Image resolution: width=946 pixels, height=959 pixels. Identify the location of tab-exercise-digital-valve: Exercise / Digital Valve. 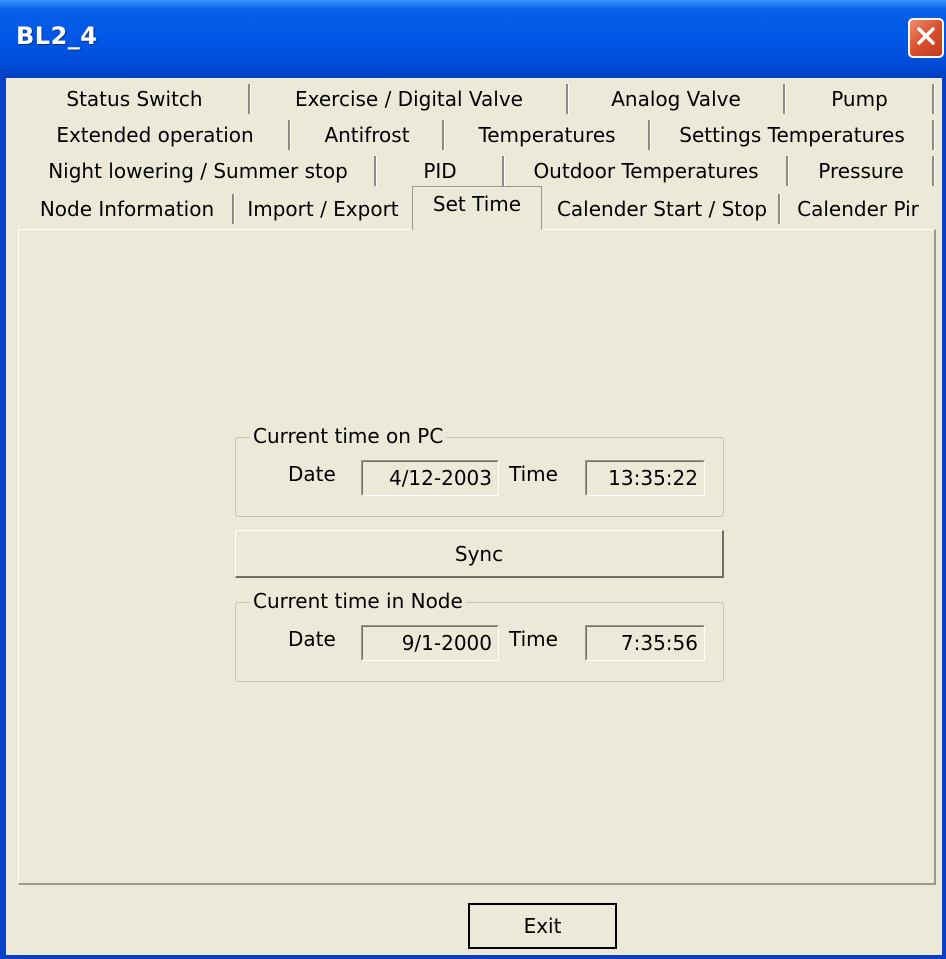
(409, 99).